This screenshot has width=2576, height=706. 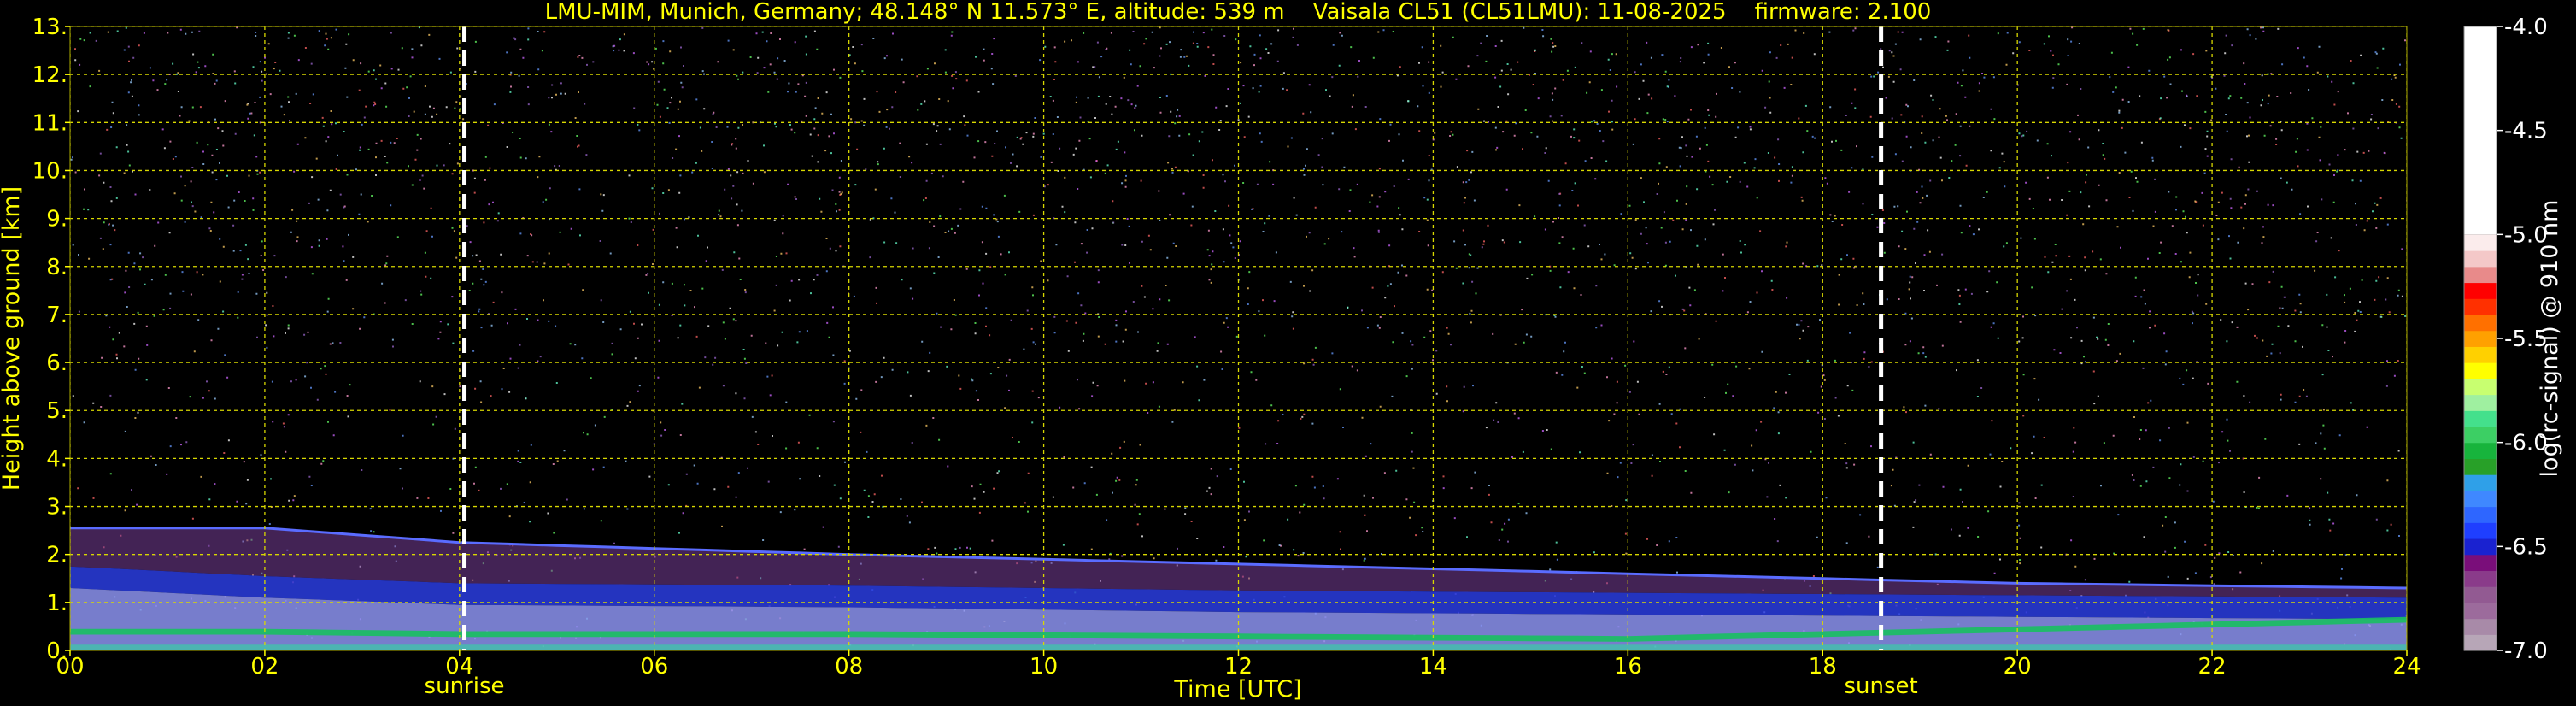 I want to click on colorbar-tick-label: -6.5, so click(x=2526, y=547).